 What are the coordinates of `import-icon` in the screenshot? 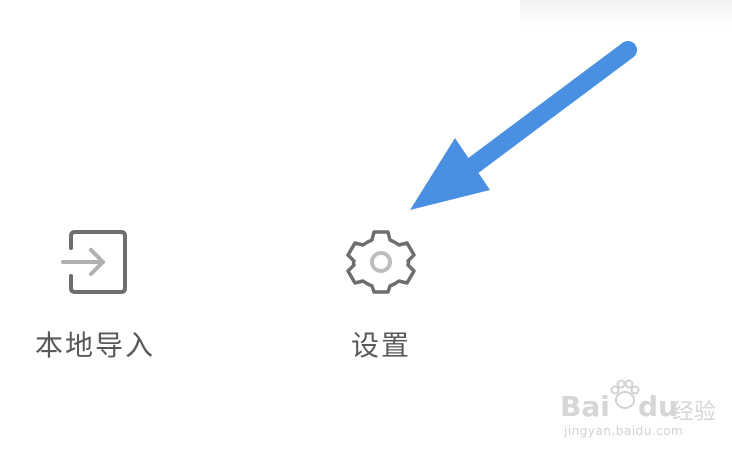 It's located at (94, 262).